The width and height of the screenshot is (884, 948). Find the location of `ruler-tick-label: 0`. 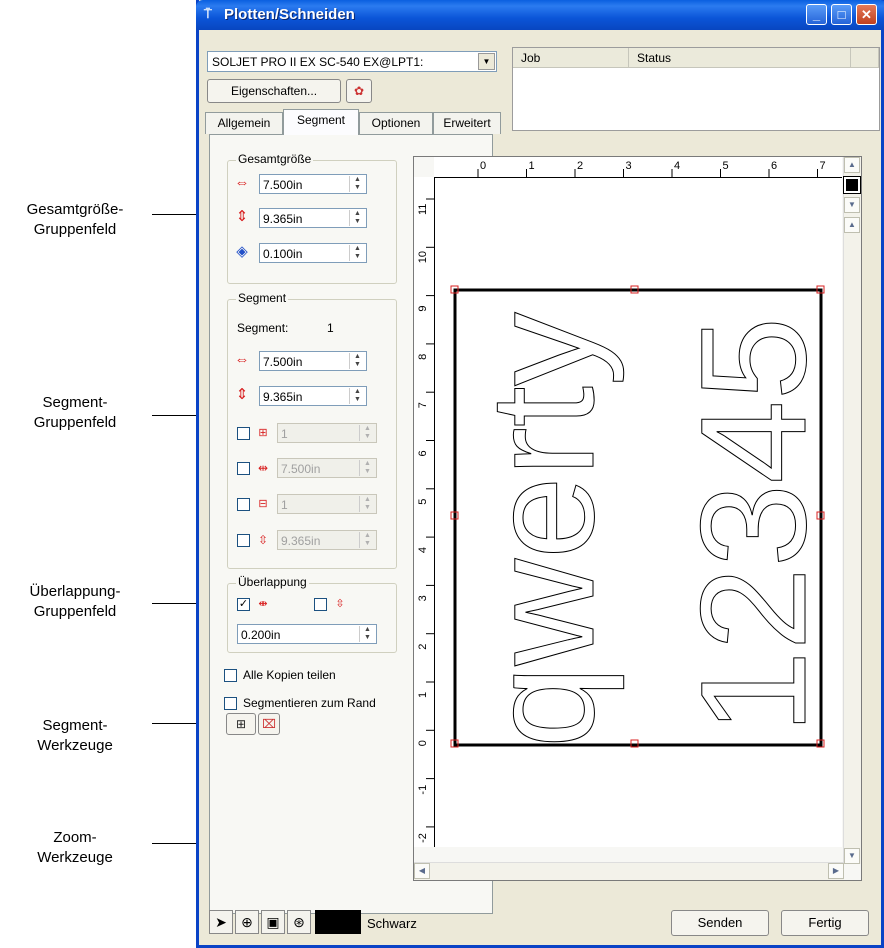

ruler-tick-label: 0 is located at coordinates (423, 743).